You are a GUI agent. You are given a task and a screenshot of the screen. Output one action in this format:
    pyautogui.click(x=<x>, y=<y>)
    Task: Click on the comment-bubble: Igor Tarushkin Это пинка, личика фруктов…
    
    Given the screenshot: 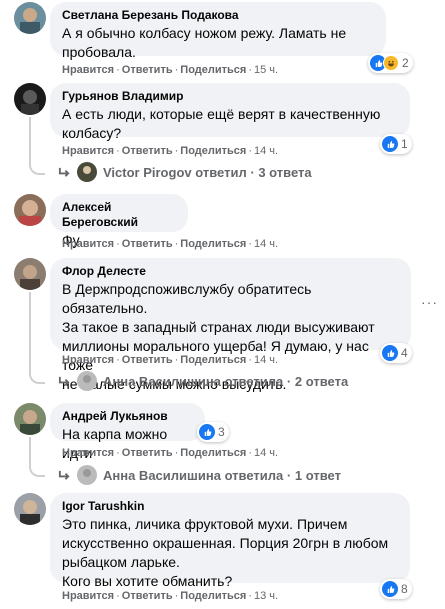 What is the action you would take?
    pyautogui.click(x=230, y=541)
    